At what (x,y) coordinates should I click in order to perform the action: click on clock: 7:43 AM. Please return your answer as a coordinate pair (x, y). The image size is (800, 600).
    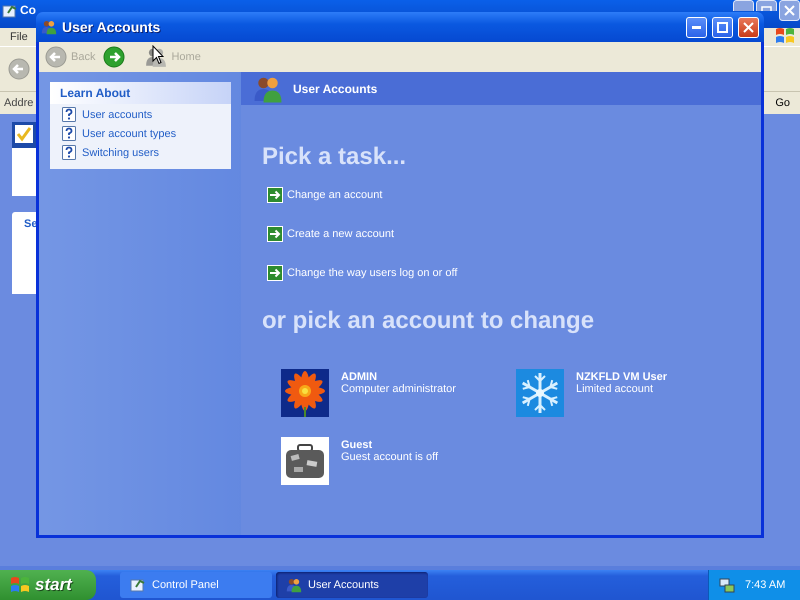
    Looking at the image, I should click on (765, 585).